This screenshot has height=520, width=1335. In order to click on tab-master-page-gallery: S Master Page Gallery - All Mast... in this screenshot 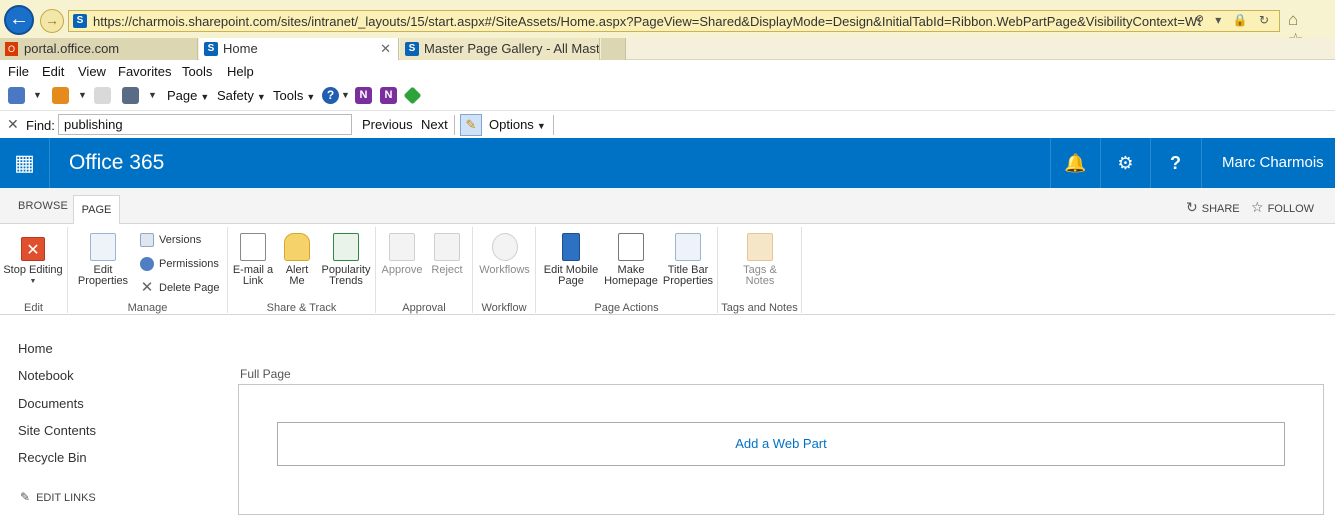, I will do `click(500, 49)`.